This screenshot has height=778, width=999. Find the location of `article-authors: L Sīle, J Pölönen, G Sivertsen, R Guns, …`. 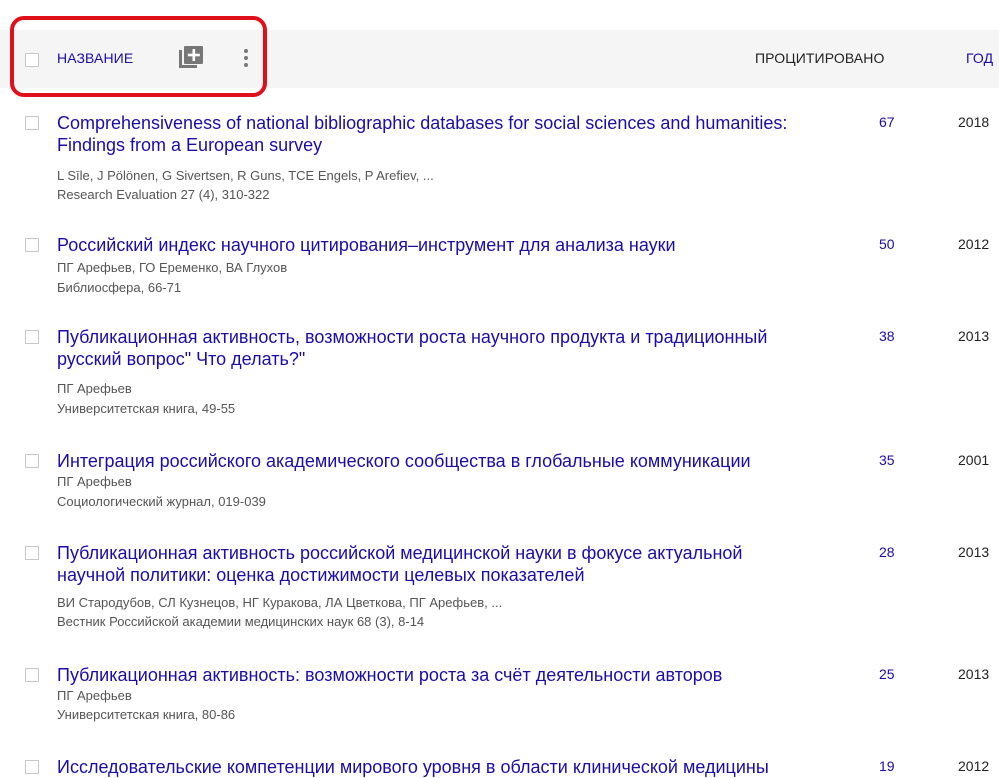

article-authors: L Sīle, J Pölönen, G Sivertsen, R Guns, … is located at coordinates (245, 175).